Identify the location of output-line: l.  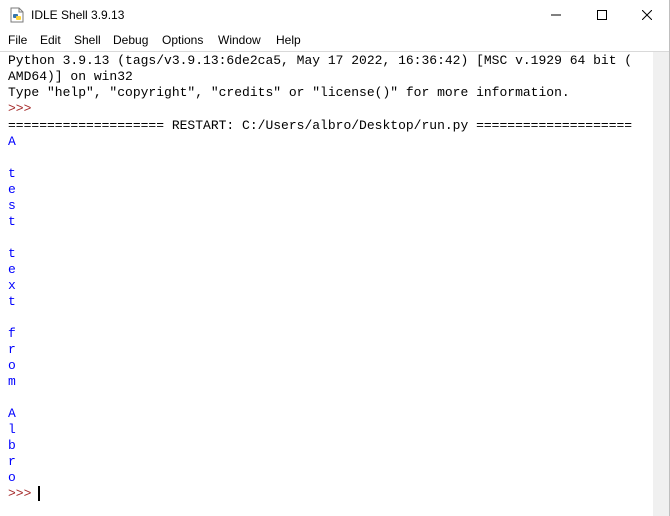
(12, 429).